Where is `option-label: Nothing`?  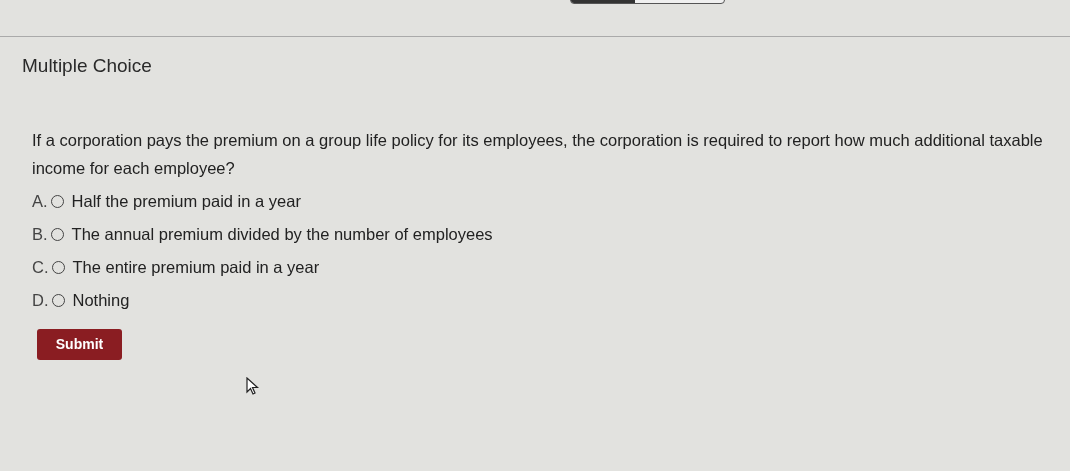
option-label: Nothing is located at coordinates (101, 300).